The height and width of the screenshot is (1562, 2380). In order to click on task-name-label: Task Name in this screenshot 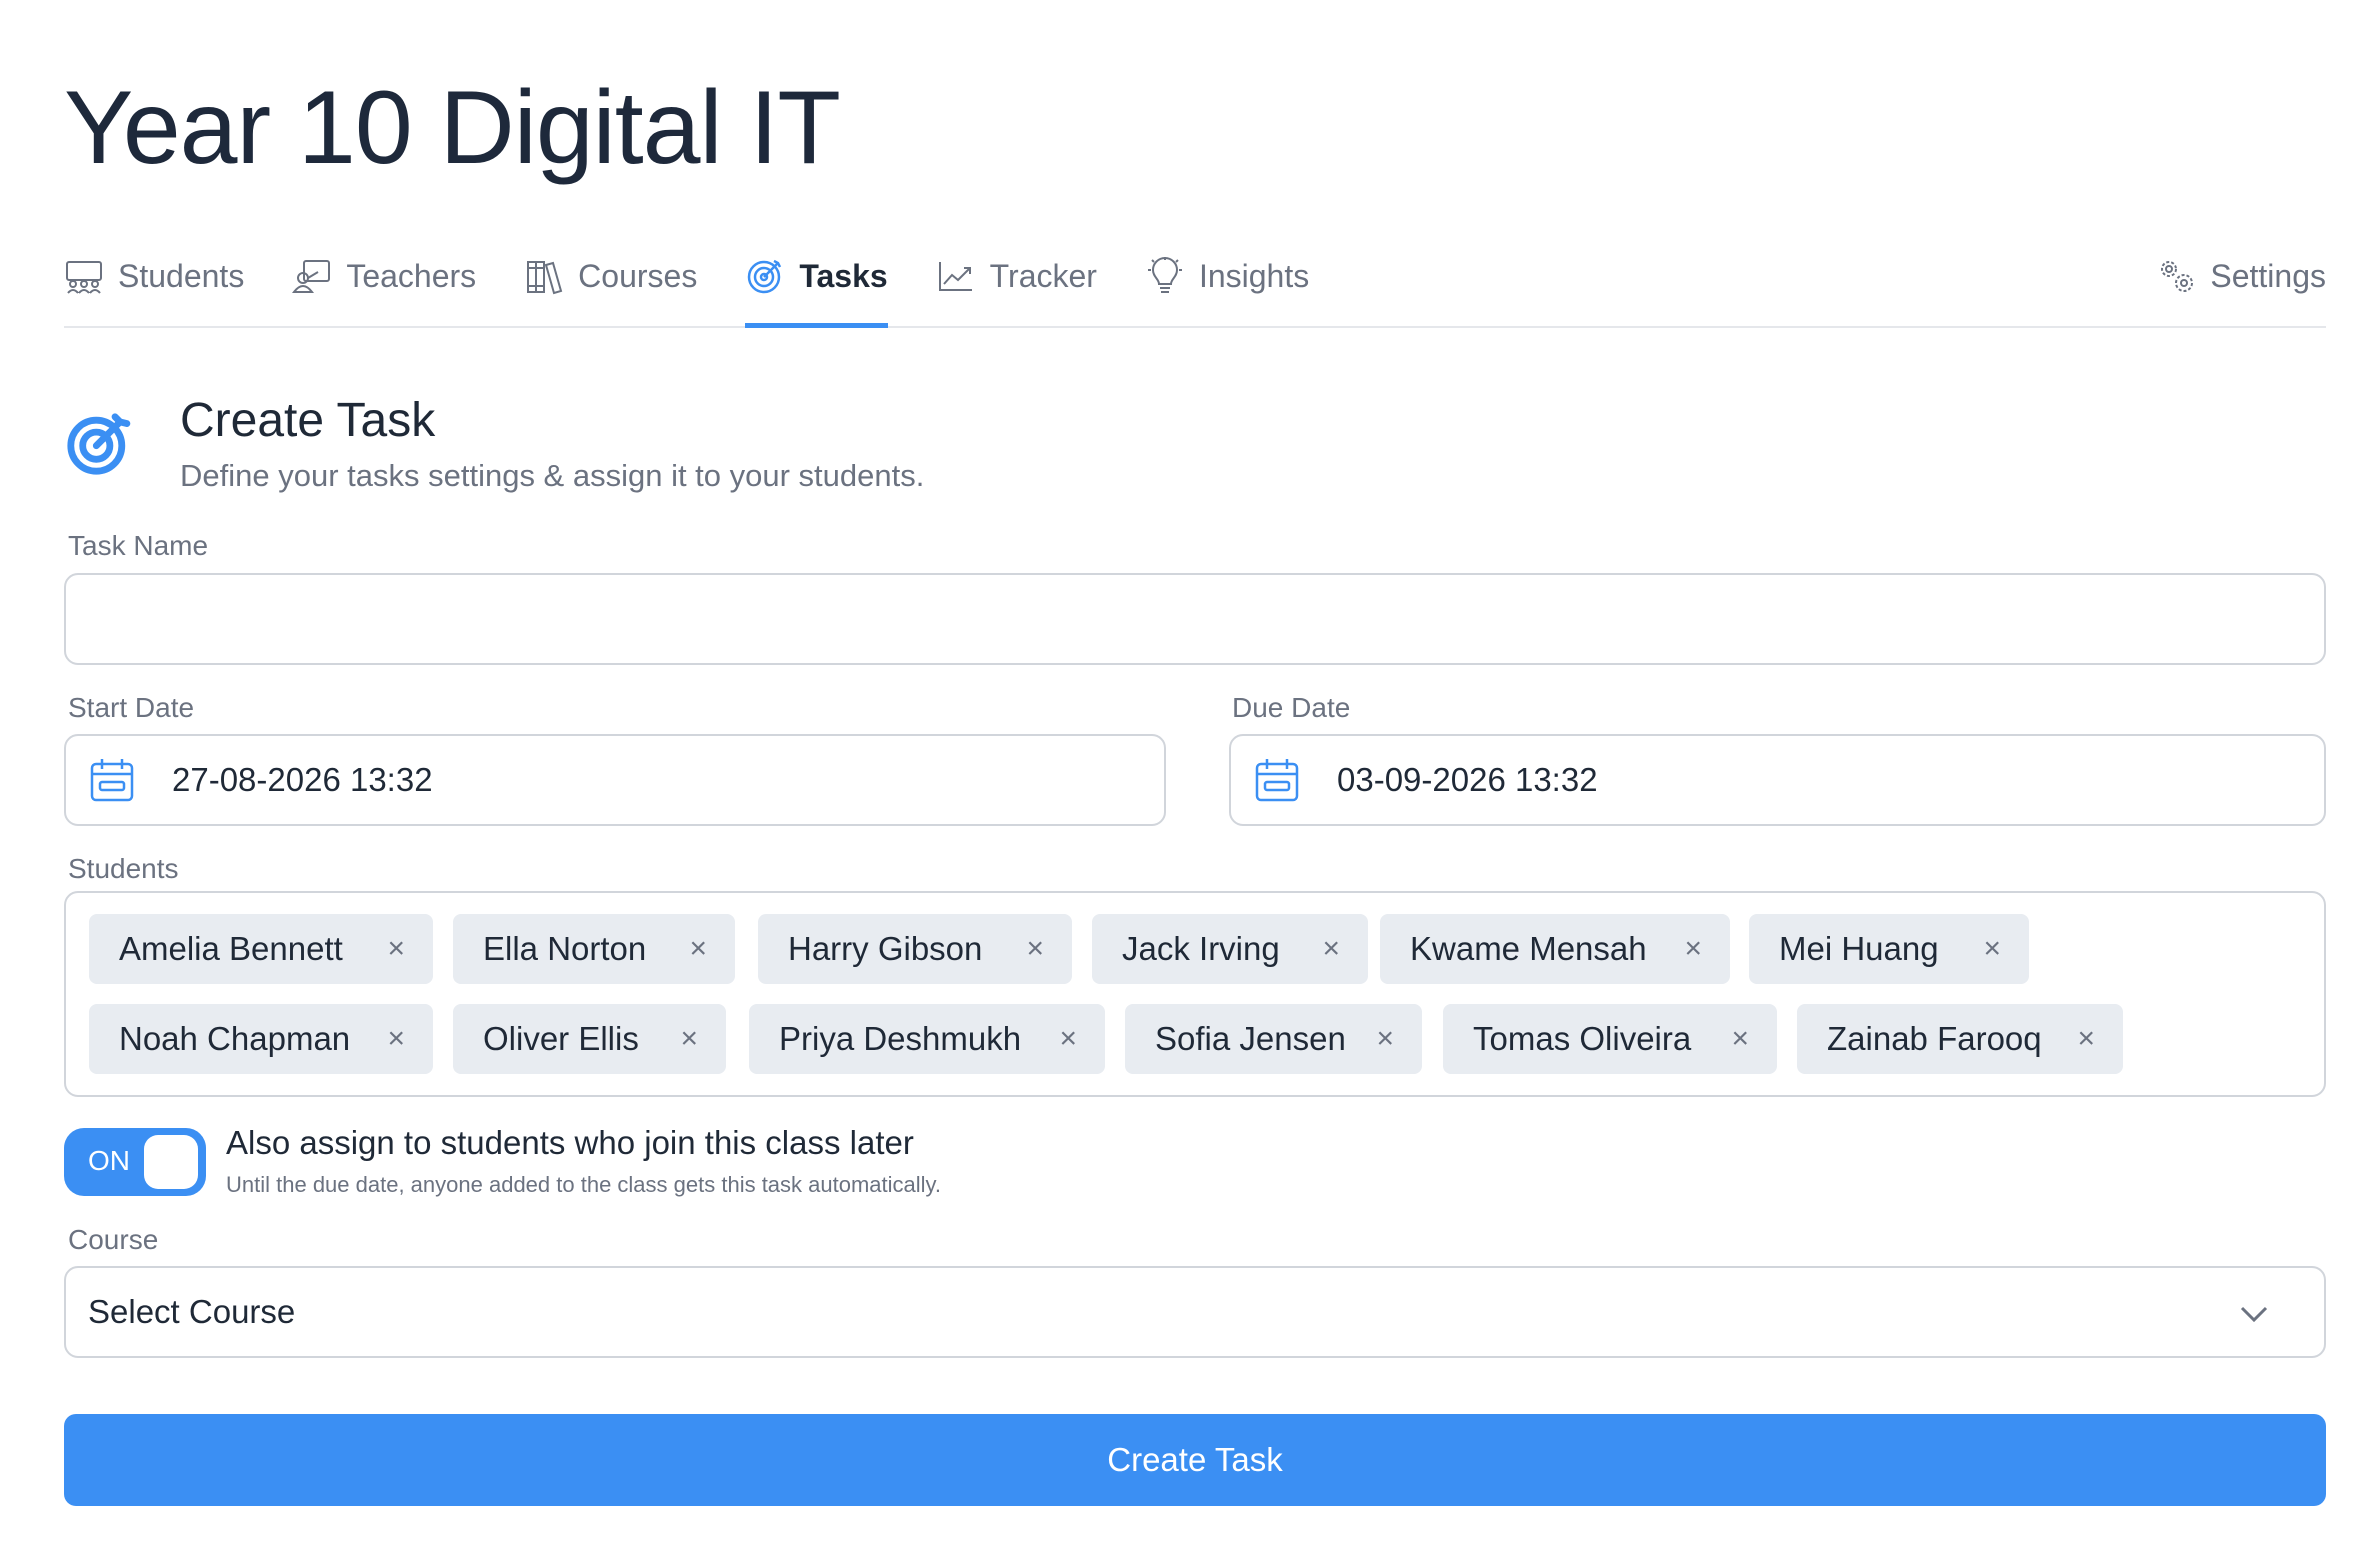, I will do `click(138, 545)`.